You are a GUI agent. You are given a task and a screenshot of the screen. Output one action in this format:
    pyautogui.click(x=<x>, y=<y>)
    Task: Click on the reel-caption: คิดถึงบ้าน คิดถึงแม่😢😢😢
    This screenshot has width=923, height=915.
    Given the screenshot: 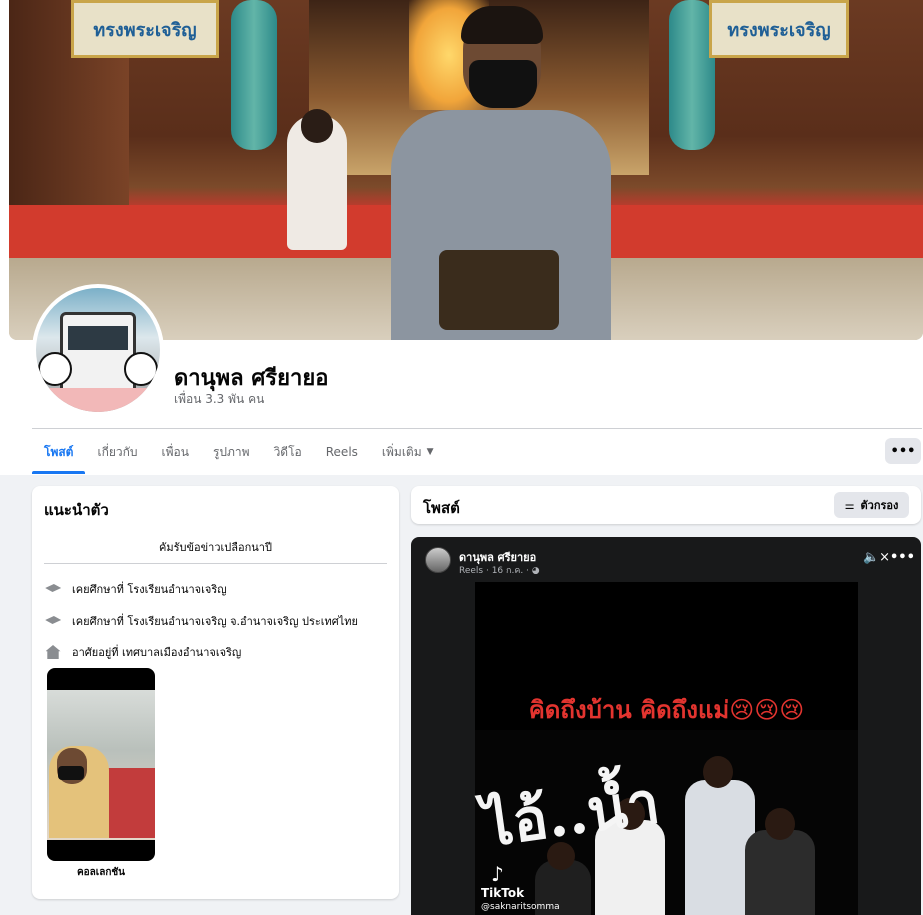 What is the action you would take?
    pyautogui.click(x=666, y=710)
    